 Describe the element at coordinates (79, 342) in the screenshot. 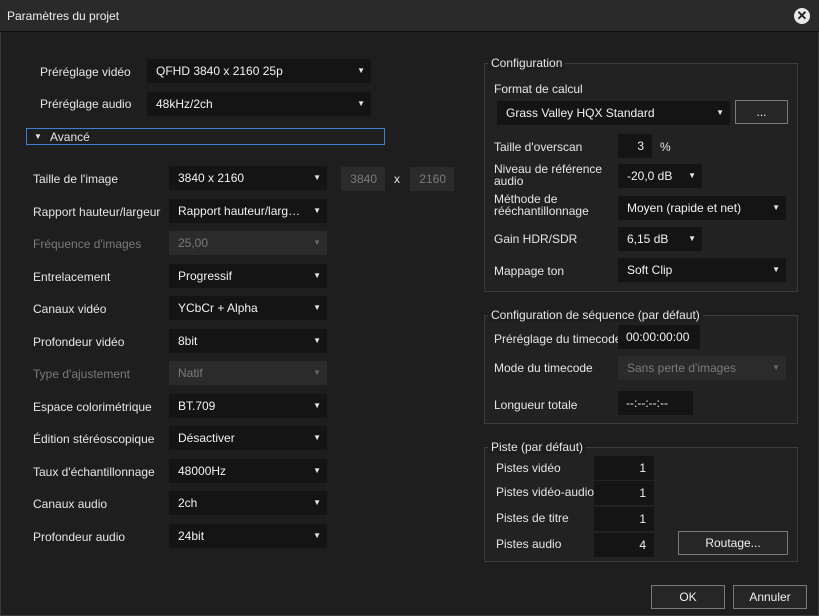

I see `video-depth-label: Profondeur vidéo` at that location.